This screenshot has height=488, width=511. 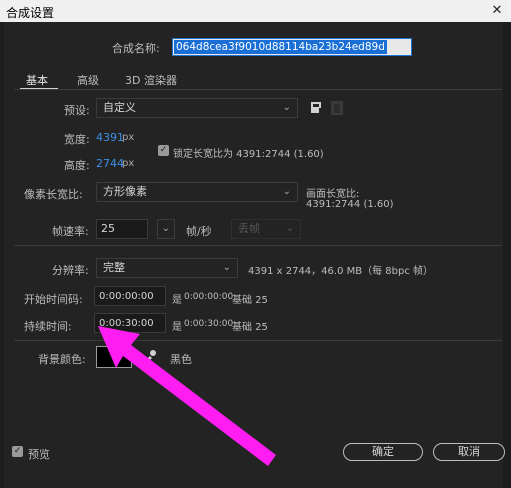 I want to click on annotation-arrow, so click(x=187, y=396).